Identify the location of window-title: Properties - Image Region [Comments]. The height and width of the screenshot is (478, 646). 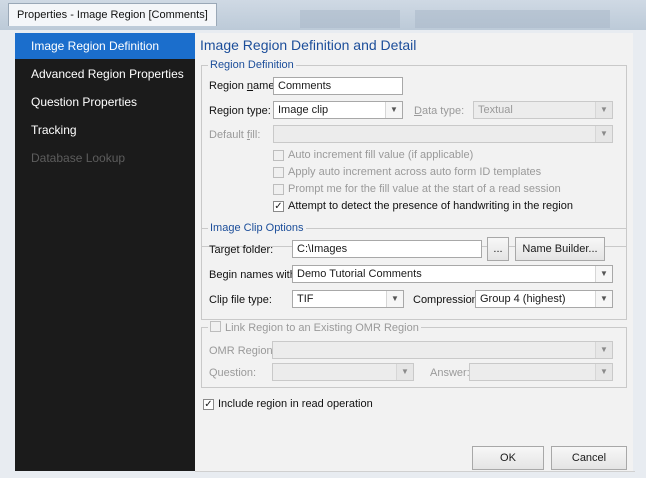
(112, 14).